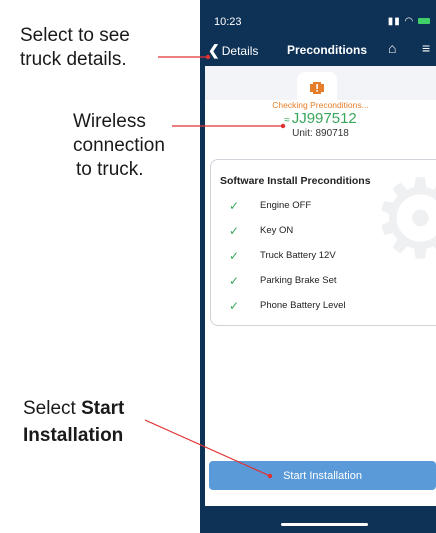 Image resolution: width=436 pixels, height=533 pixels. Describe the element at coordinates (270, 476) in the screenshot. I see `leader-dot-start` at that location.